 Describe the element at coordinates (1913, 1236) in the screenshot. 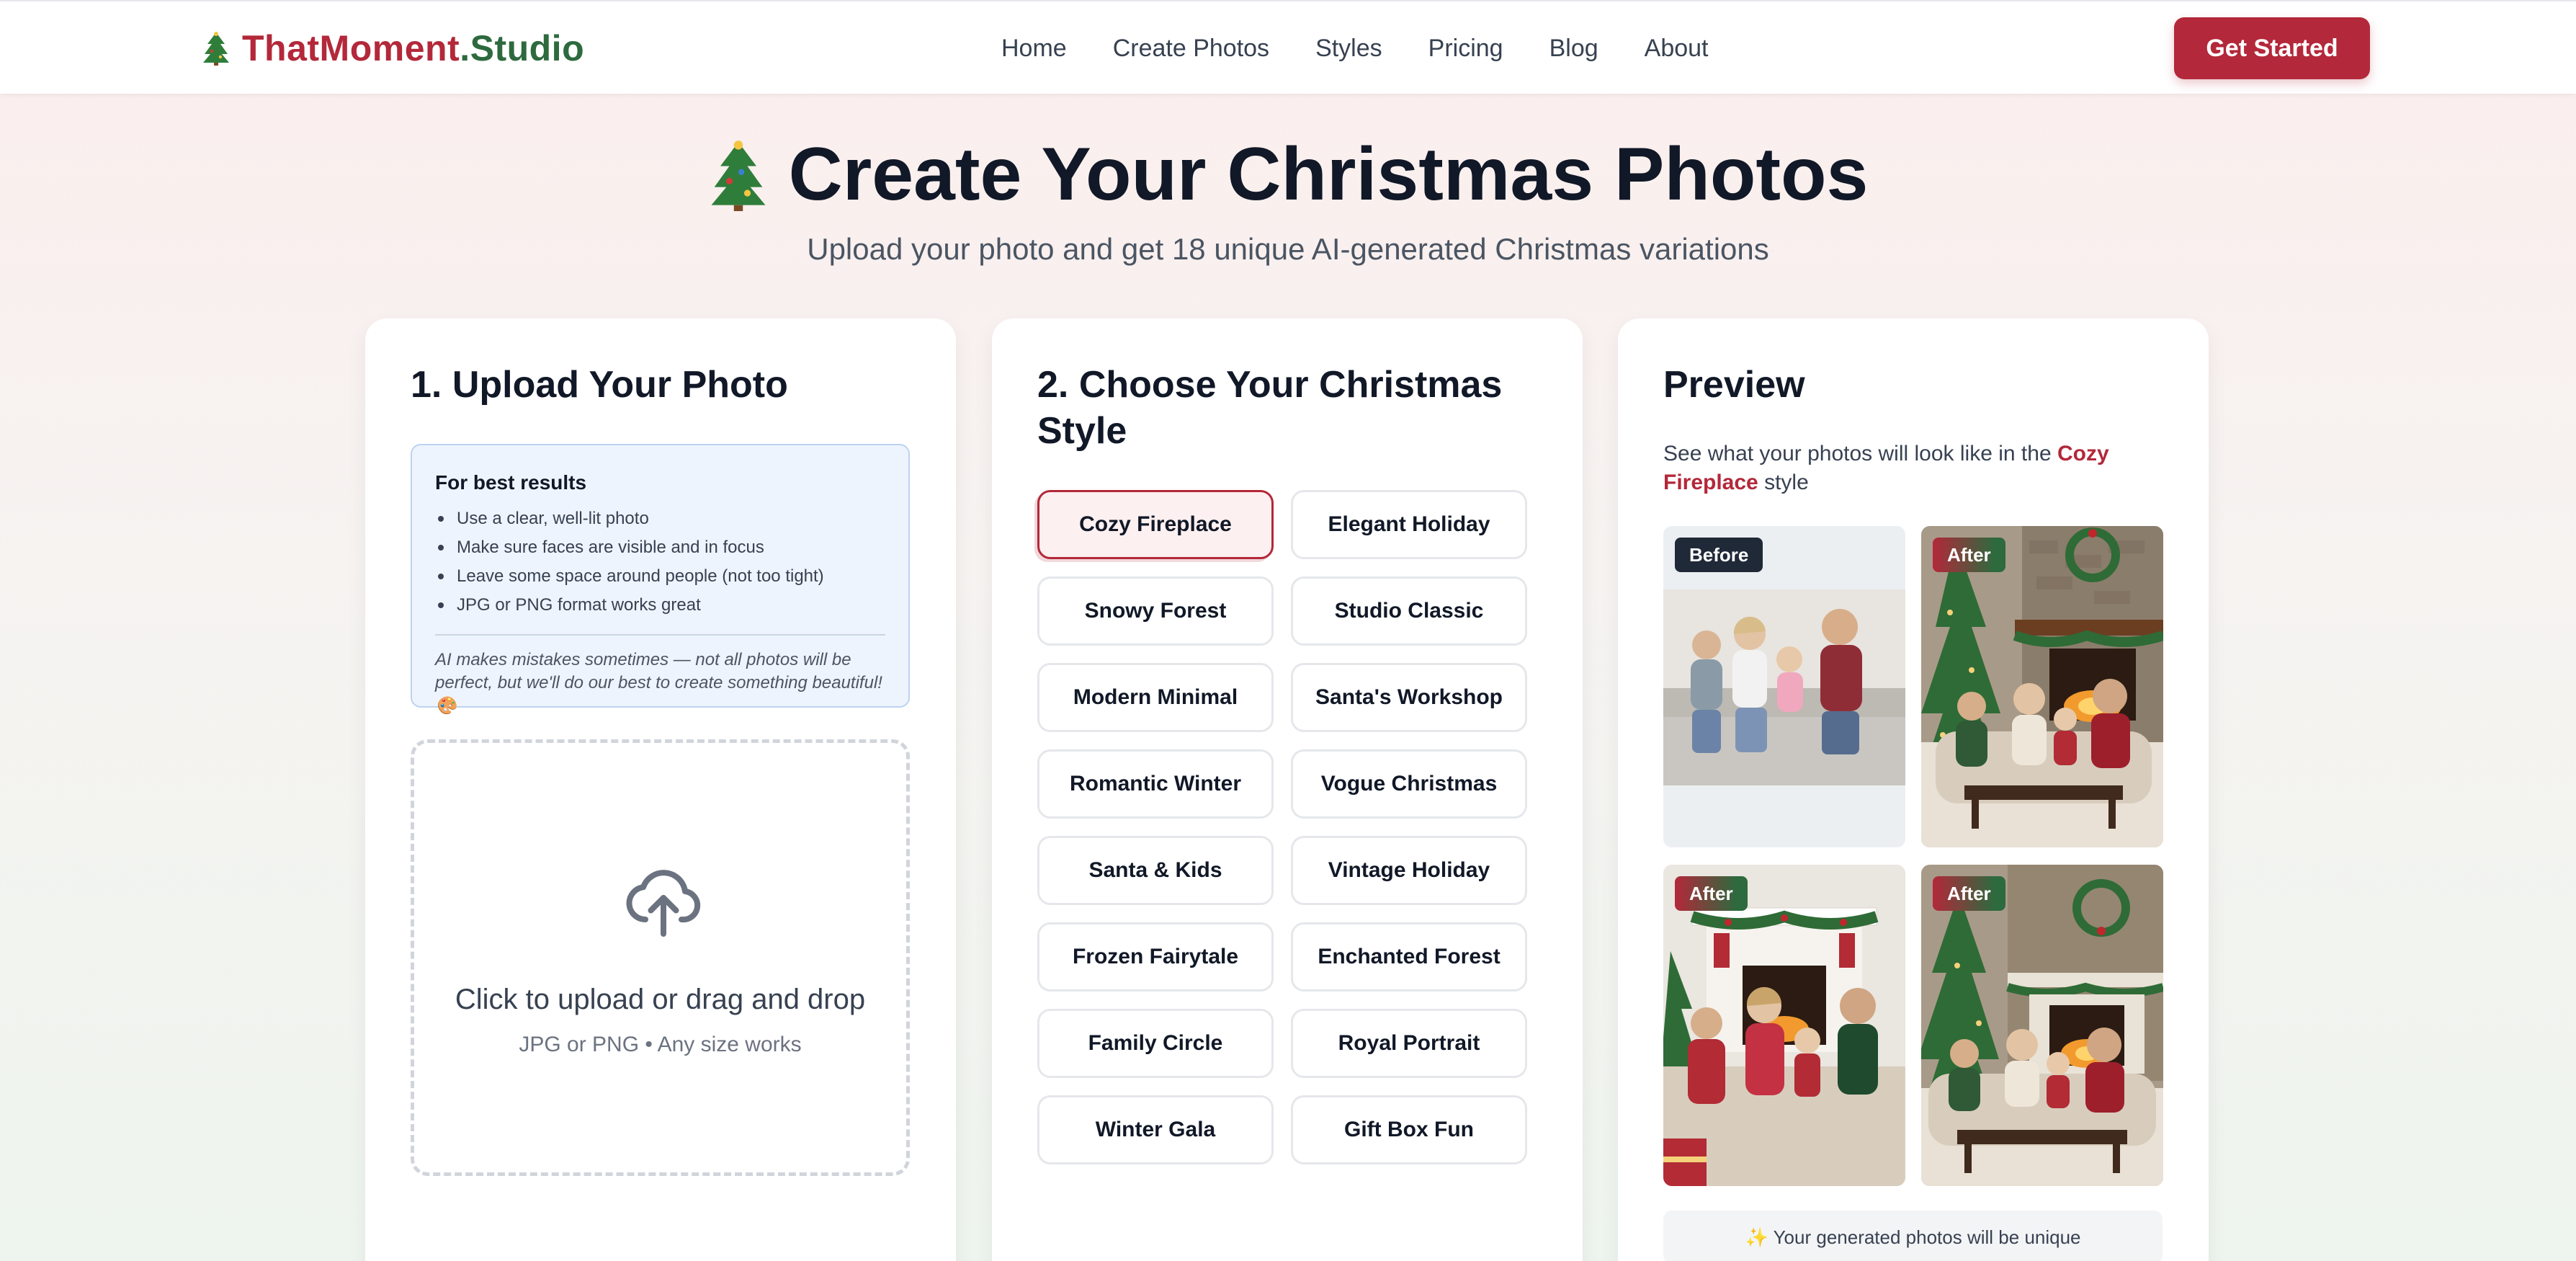

I see `unique-photos-note: ✨ Your generated photos will be unique` at that location.